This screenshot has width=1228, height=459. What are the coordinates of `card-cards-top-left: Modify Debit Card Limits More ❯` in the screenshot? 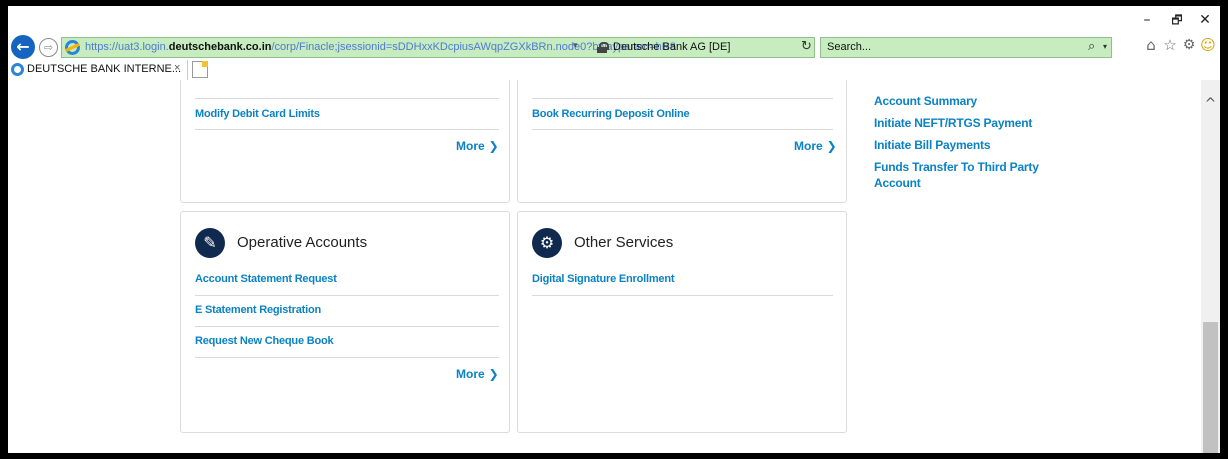 It's located at (345, 141).